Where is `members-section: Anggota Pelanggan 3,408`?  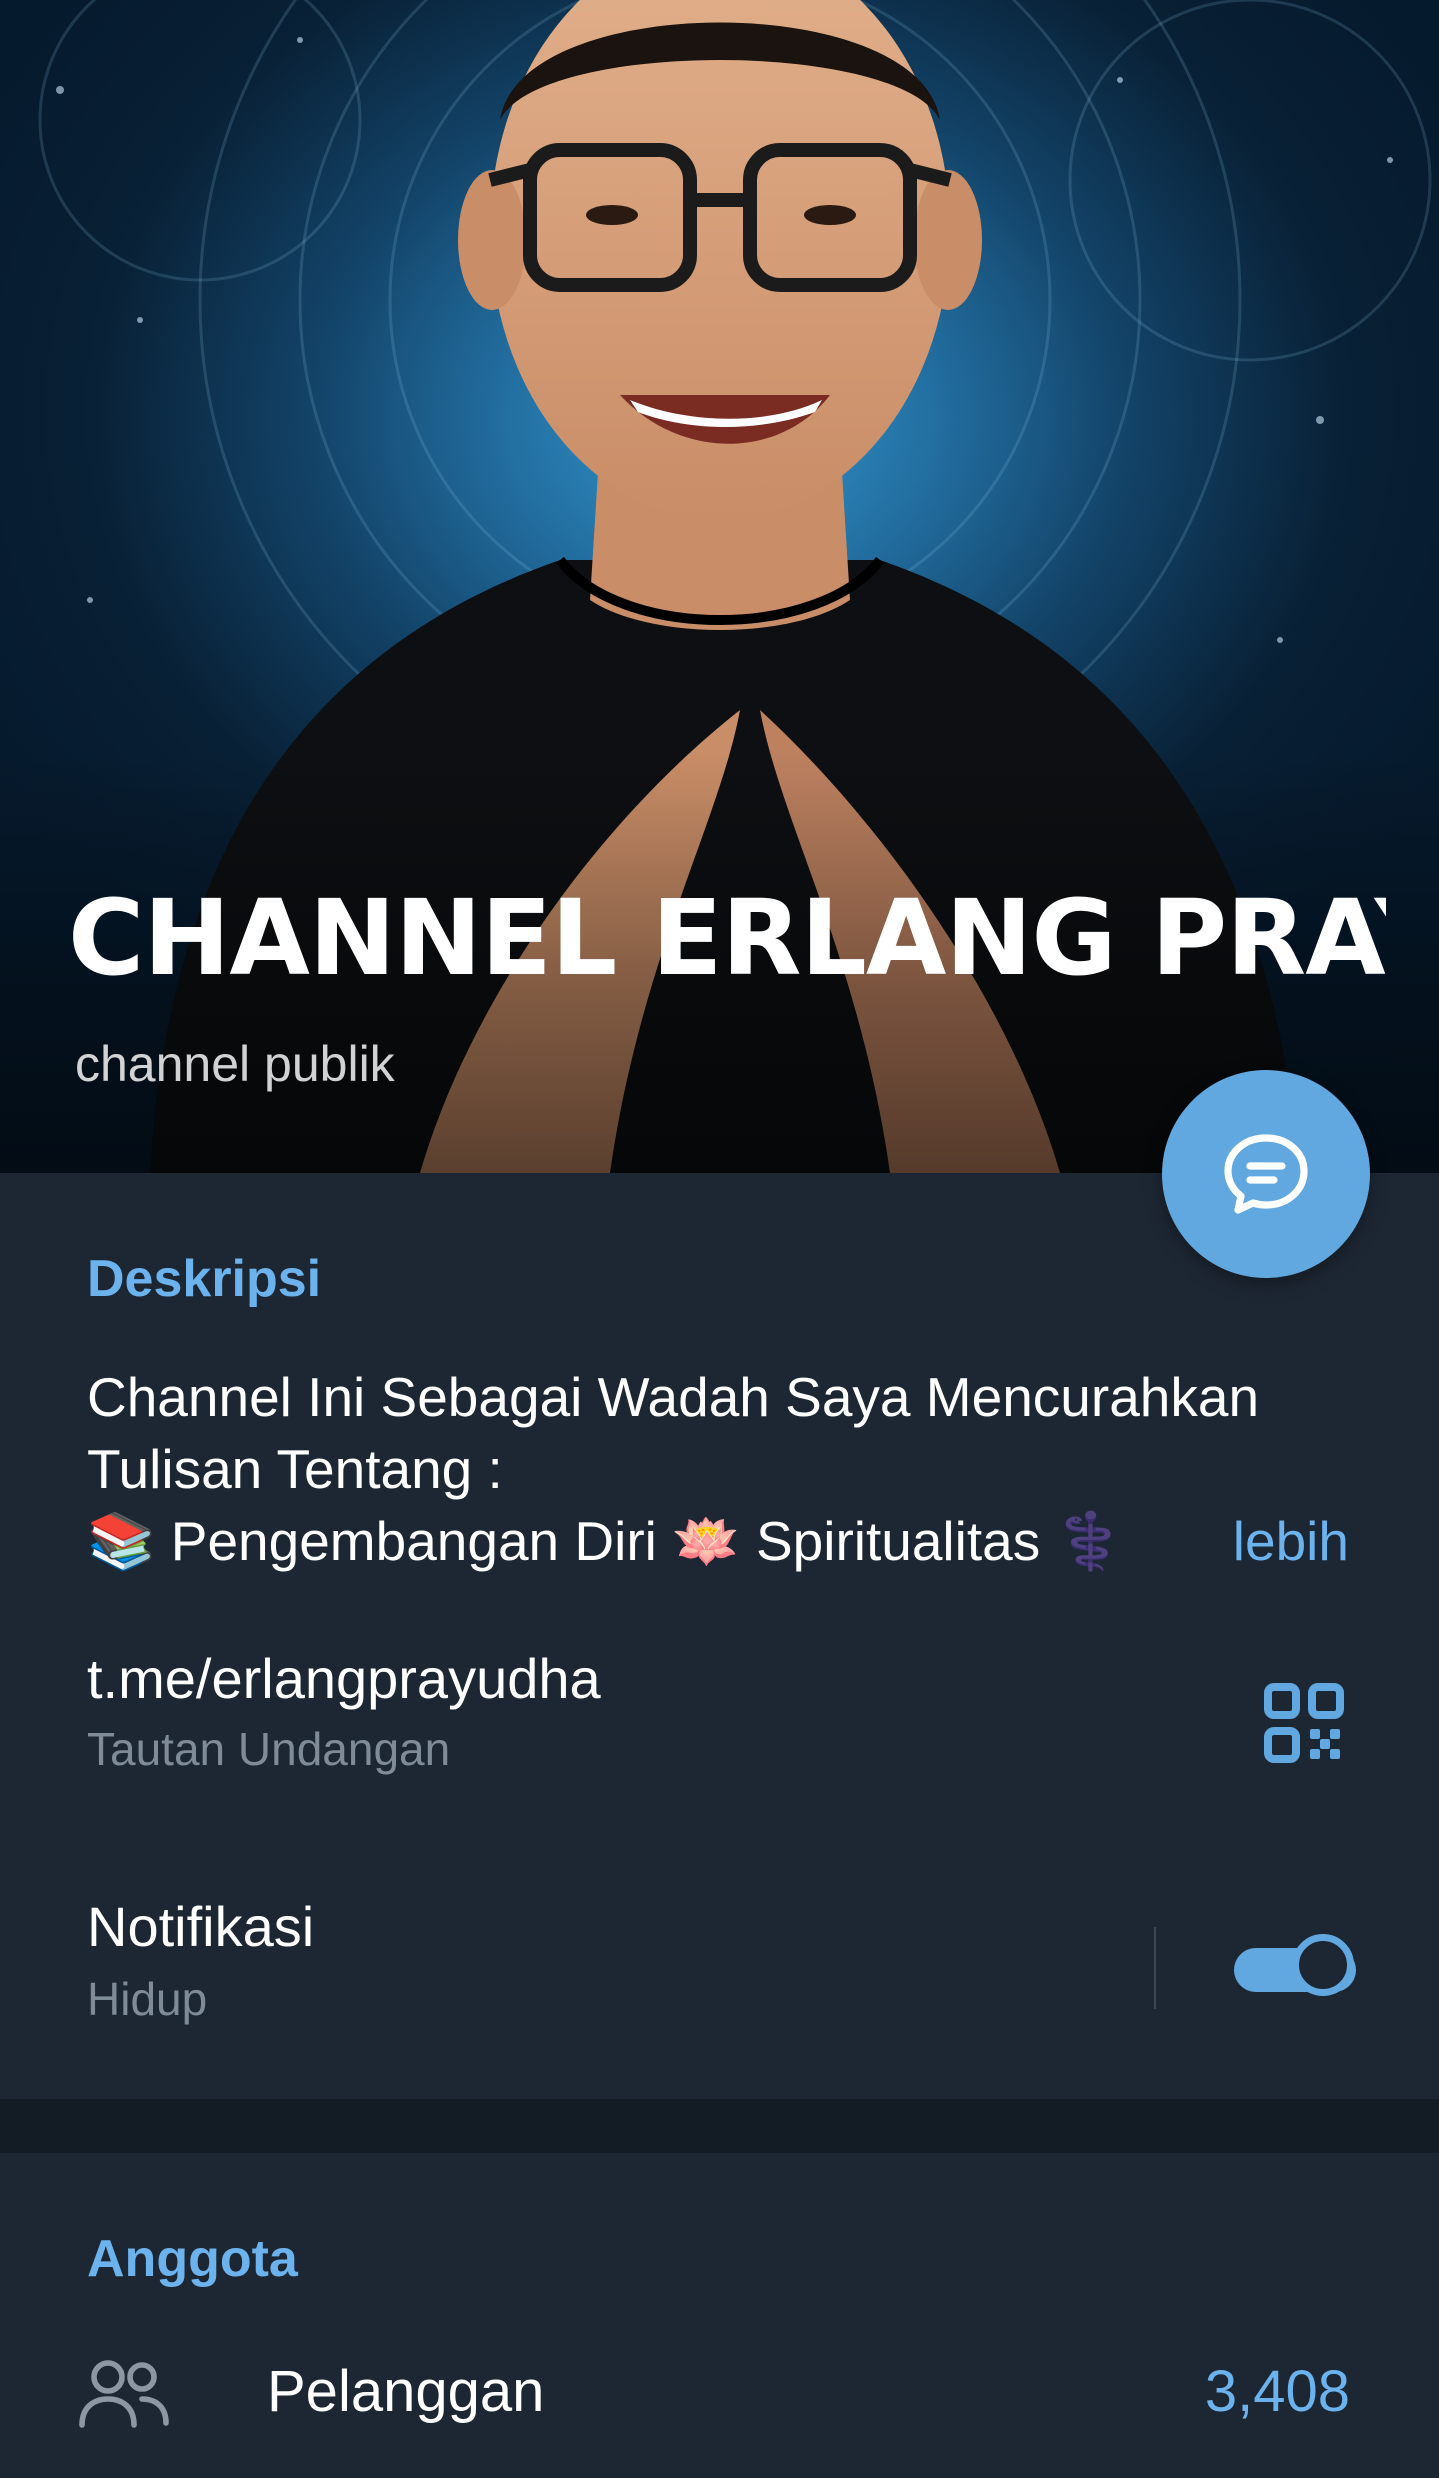
members-section: Anggota Pelanggan 3,408 is located at coordinates (719, 2315).